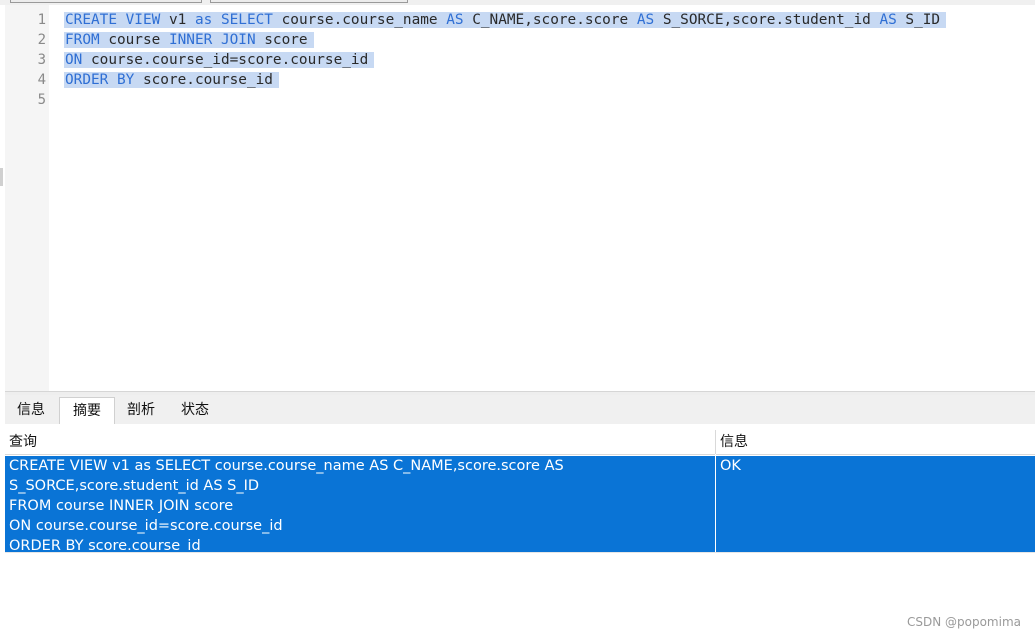 Image resolution: width=1035 pixels, height=640 pixels. I want to click on sql-text: score, so click(281, 40).